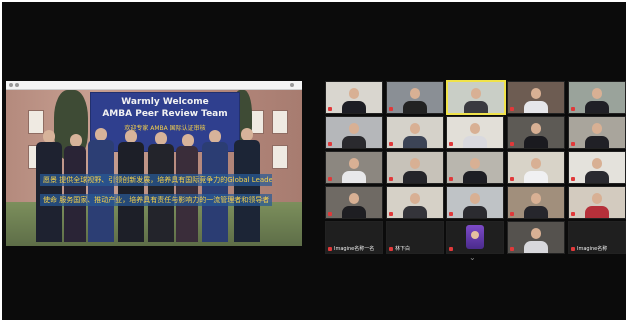  I want to click on avatar, so click(475, 237).